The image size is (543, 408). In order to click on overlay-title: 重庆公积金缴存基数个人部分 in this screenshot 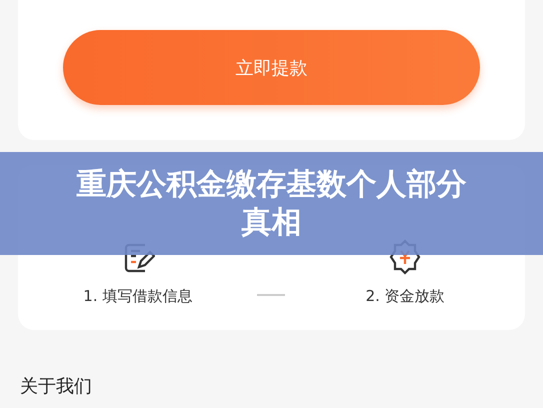, I will do `click(271, 185)`.